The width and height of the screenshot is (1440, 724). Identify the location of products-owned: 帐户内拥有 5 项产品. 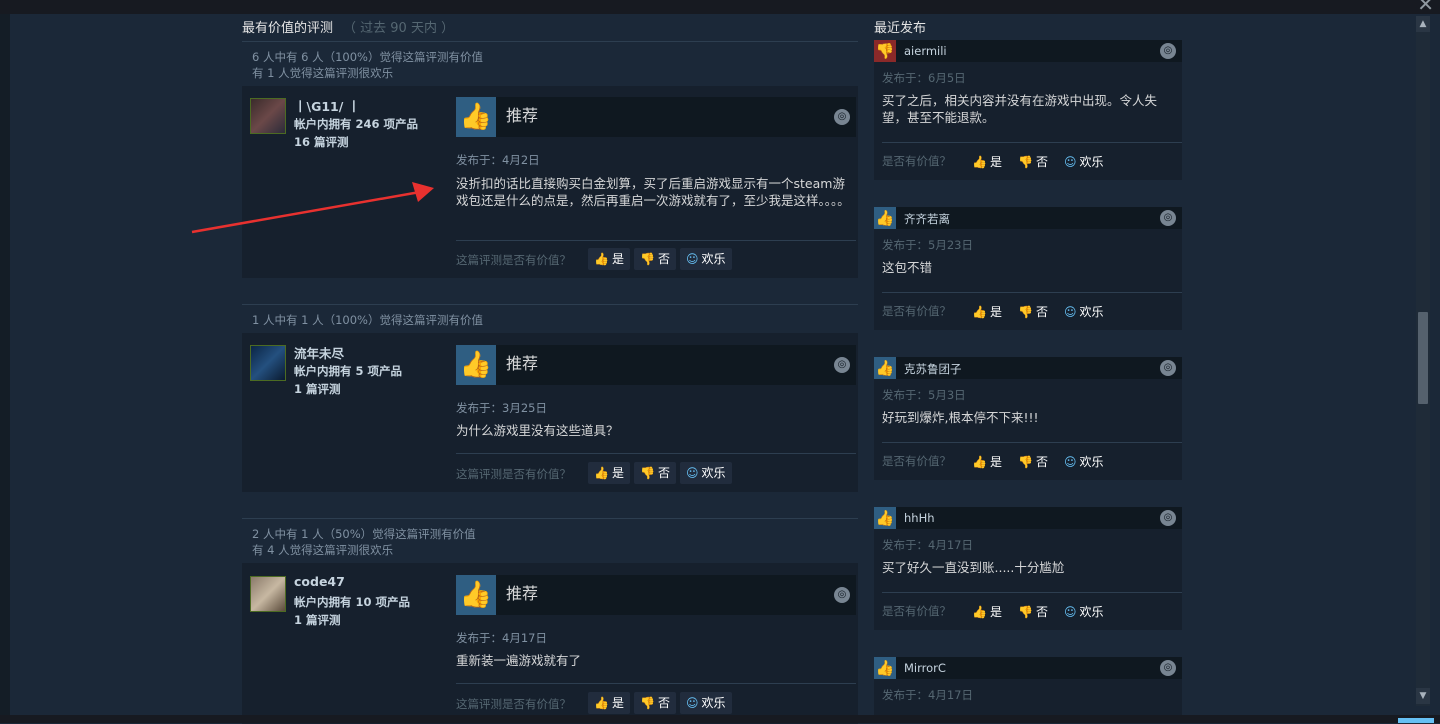
(348, 371).